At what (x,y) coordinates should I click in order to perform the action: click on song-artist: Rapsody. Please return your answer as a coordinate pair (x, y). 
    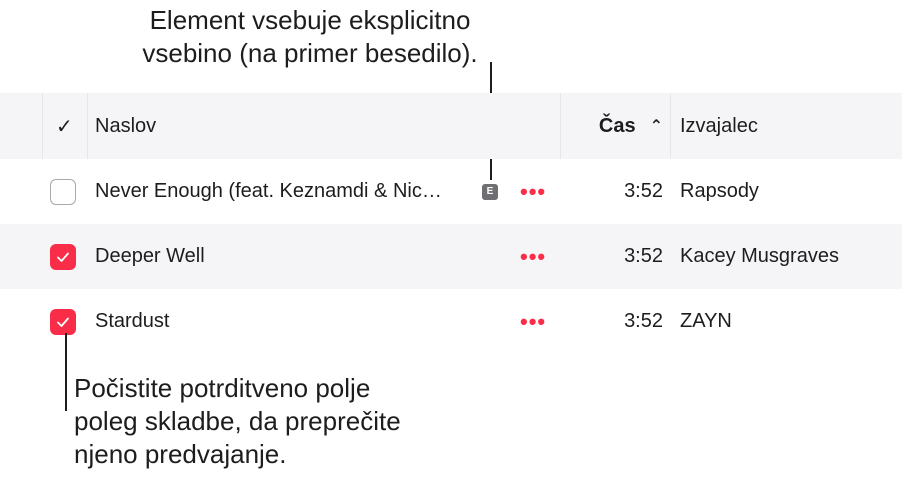
    Looking at the image, I should click on (719, 191).